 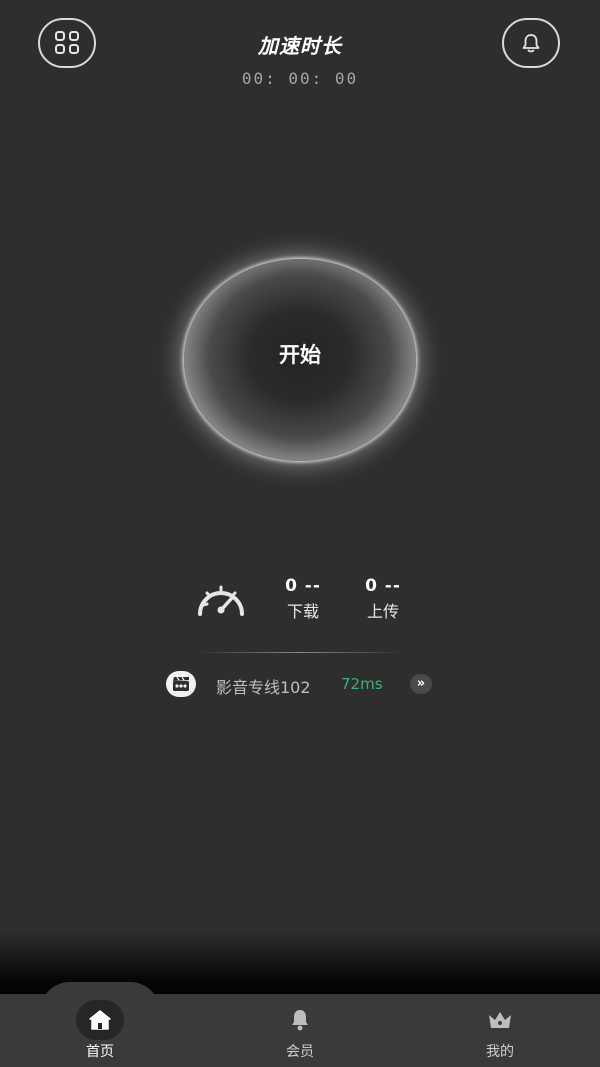 What do you see at coordinates (382, 611) in the screenshot?
I see `upload-label: 上传` at bounding box center [382, 611].